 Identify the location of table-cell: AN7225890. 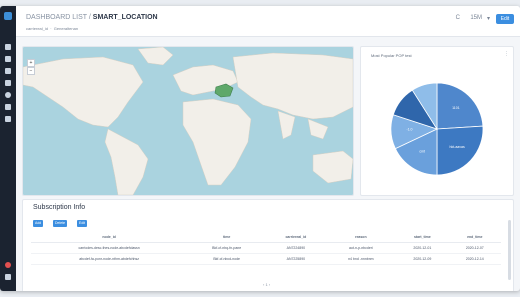
(296, 259).